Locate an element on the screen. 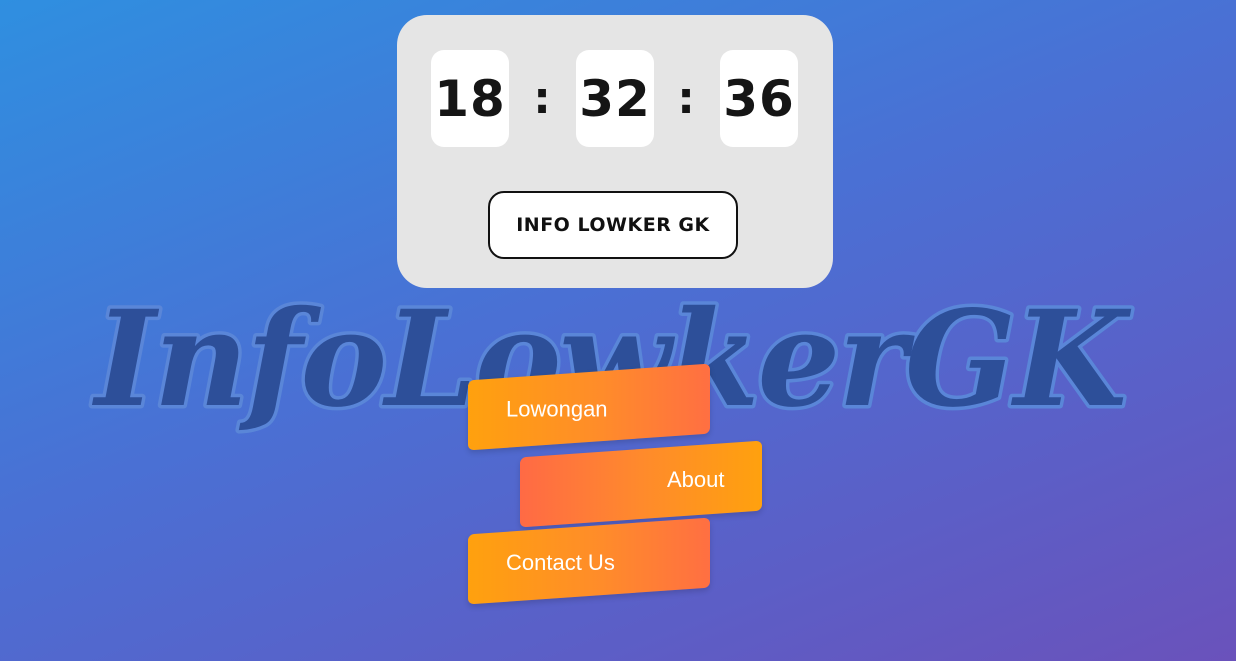 This screenshot has height=661, width=1236. clock-card: 18 : 32 : 36 INFO LOWKER GK is located at coordinates (615, 151).